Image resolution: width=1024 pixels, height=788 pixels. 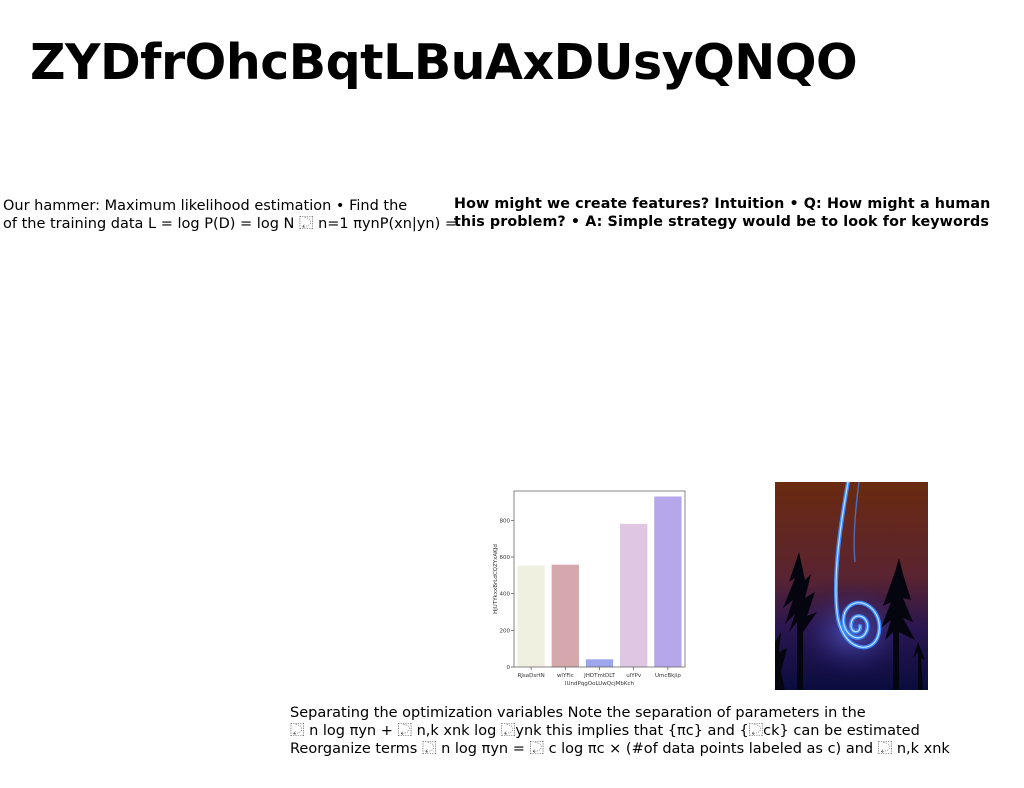 I want to click on y-tick-label: 800, so click(x=505, y=521).